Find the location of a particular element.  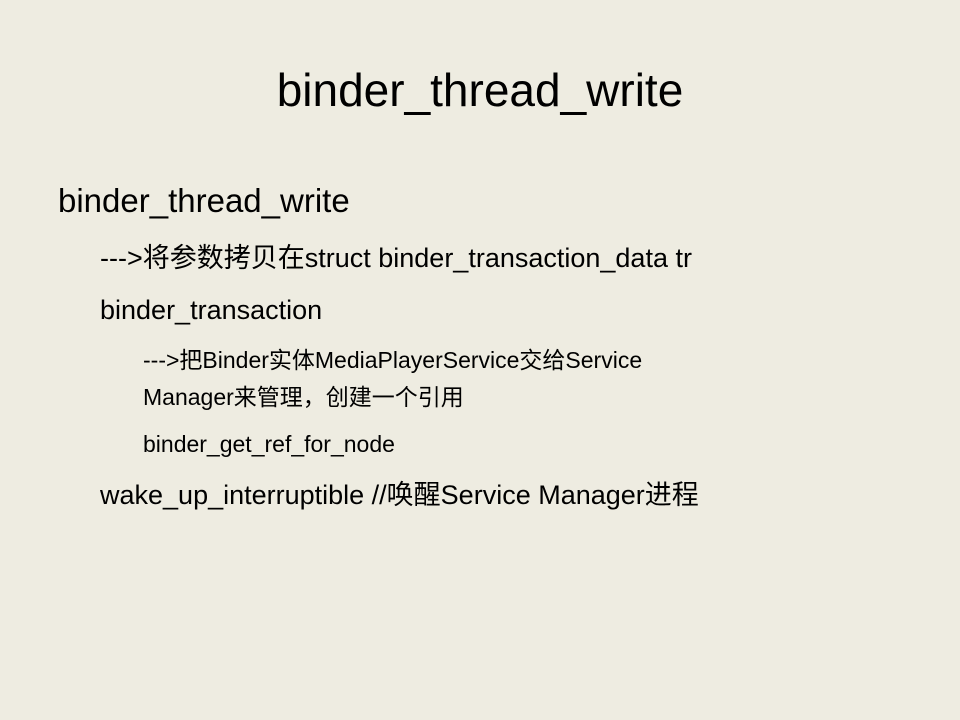

bullet-level1: binder_thread_write is located at coordinates (204, 200).